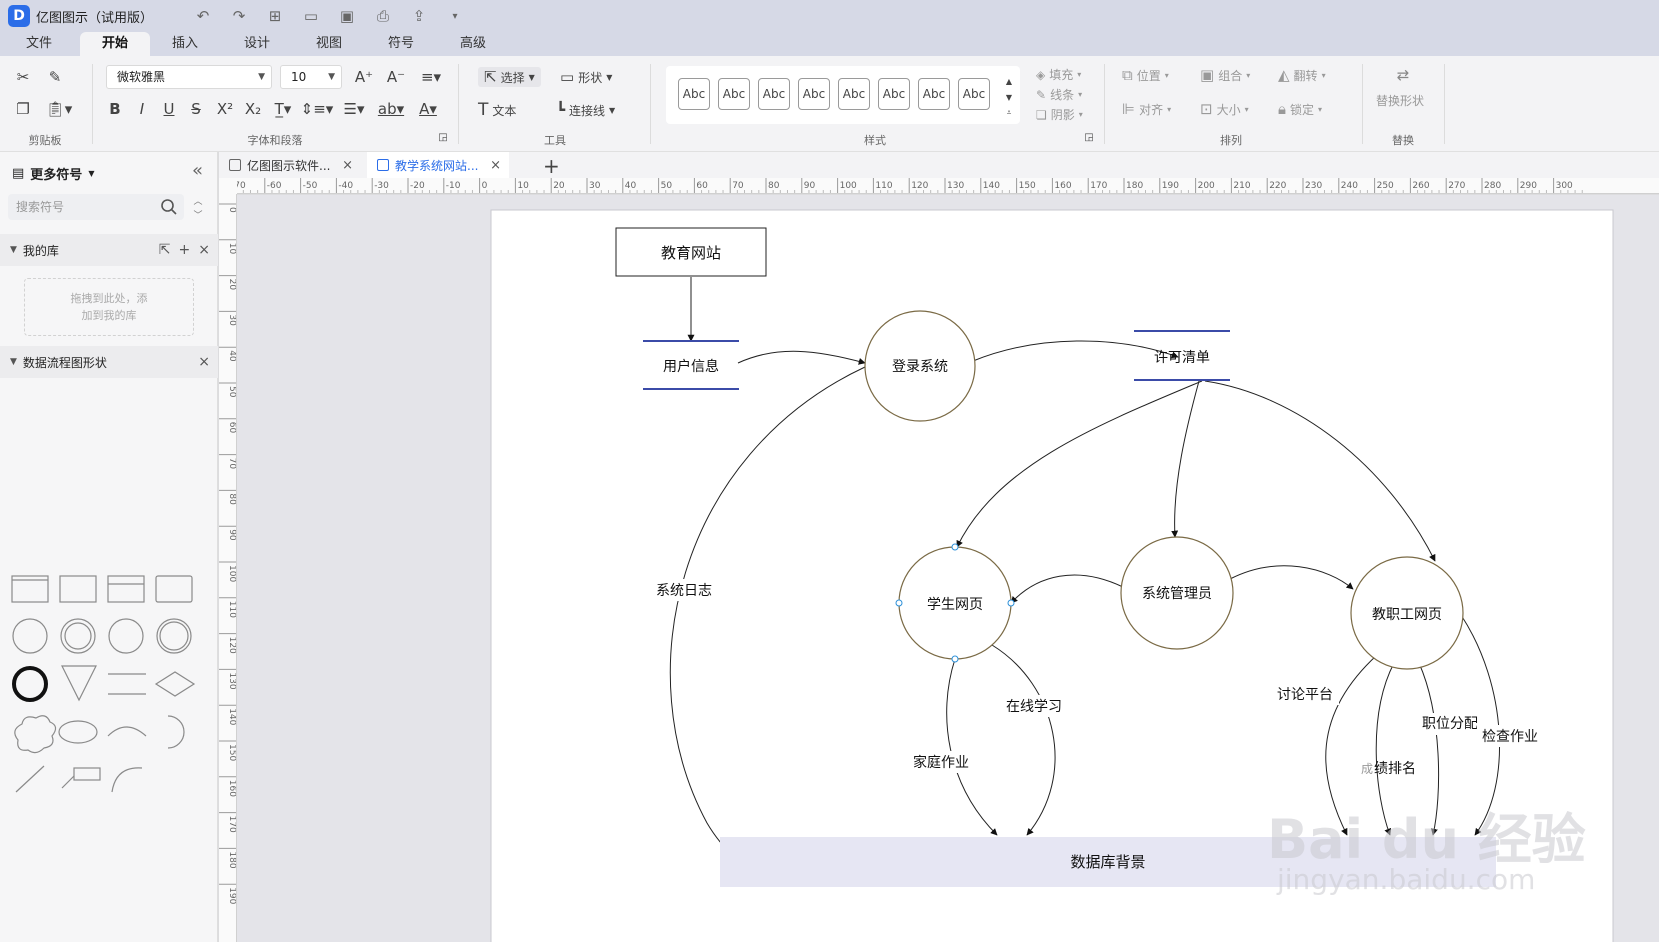 This screenshot has width=1659, height=942. What do you see at coordinates (198, 214) in the screenshot?
I see `scroll-down-icon: ﹀` at bounding box center [198, 214].